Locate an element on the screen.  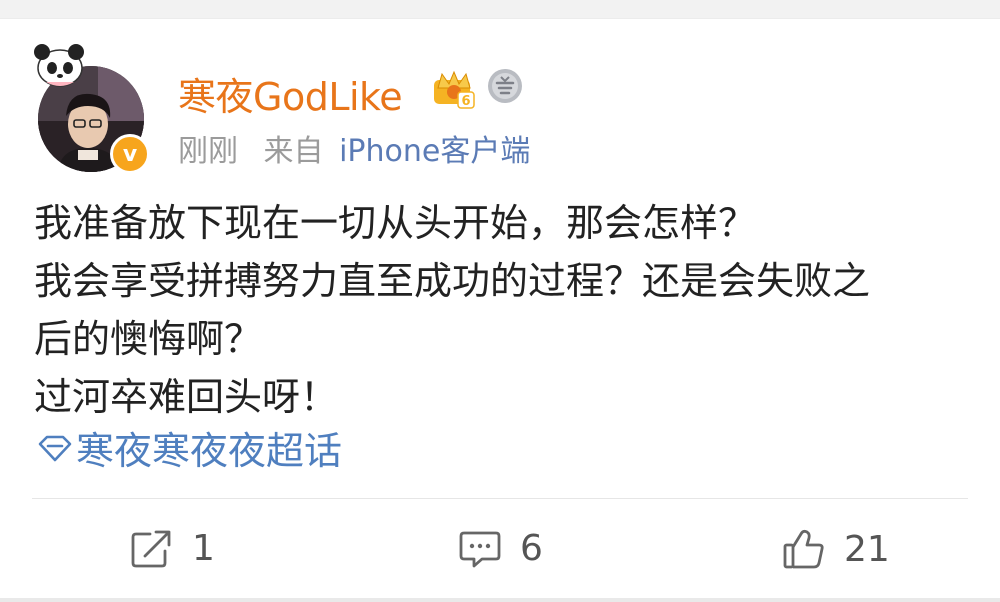
comment-count: 6 is located at coordinates (531, 548).